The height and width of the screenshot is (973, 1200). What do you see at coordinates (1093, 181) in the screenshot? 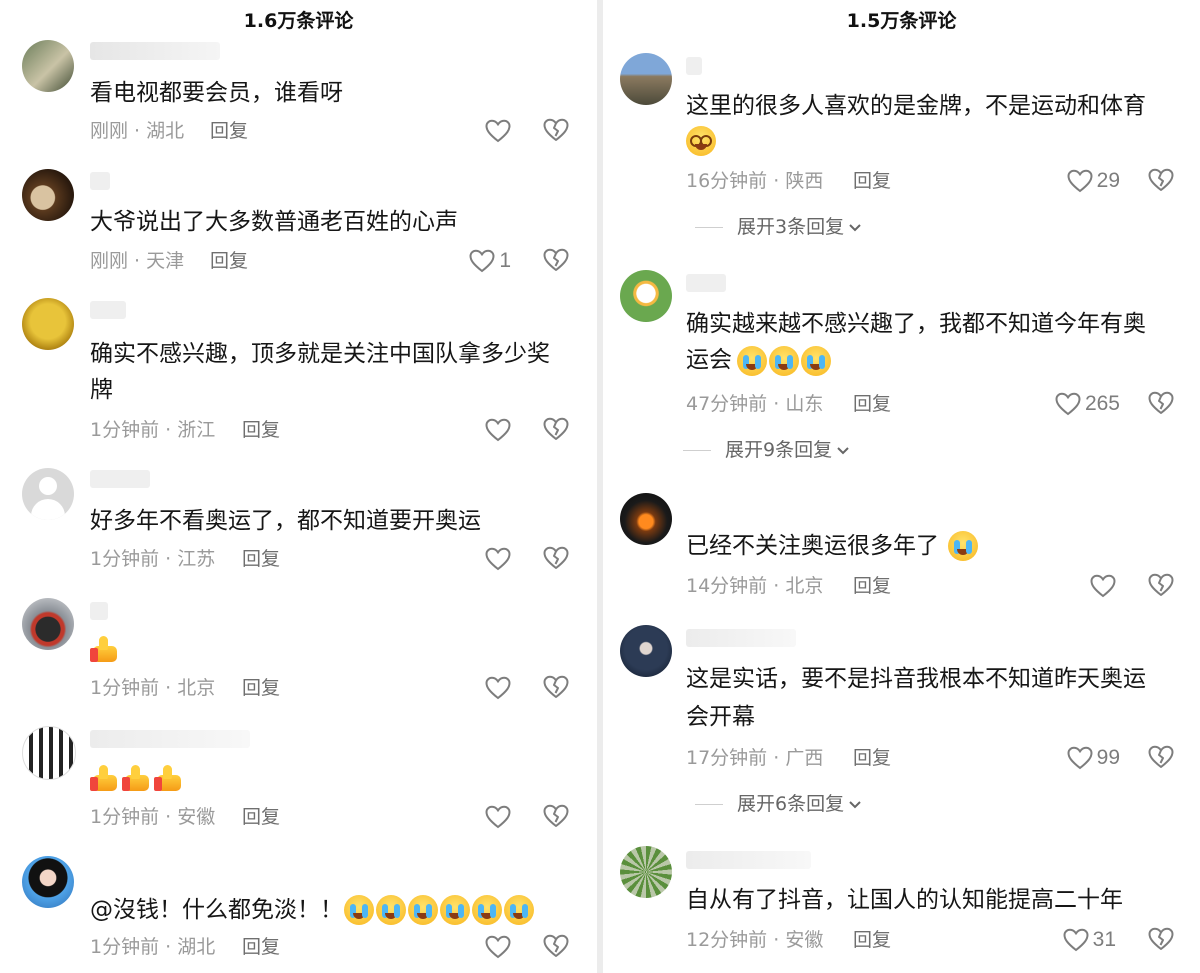
I see `like-button: 29` at bounding box center [1093, 181].